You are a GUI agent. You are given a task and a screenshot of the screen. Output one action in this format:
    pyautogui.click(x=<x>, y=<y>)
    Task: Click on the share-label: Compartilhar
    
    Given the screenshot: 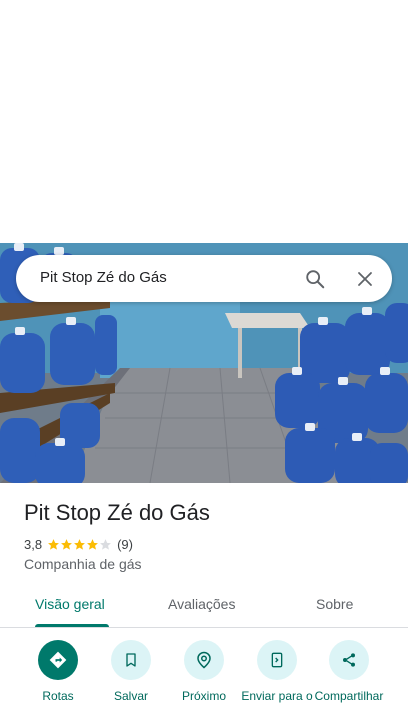 What is the action you would take?
    pyautogui.click(x=349, y=696)
    